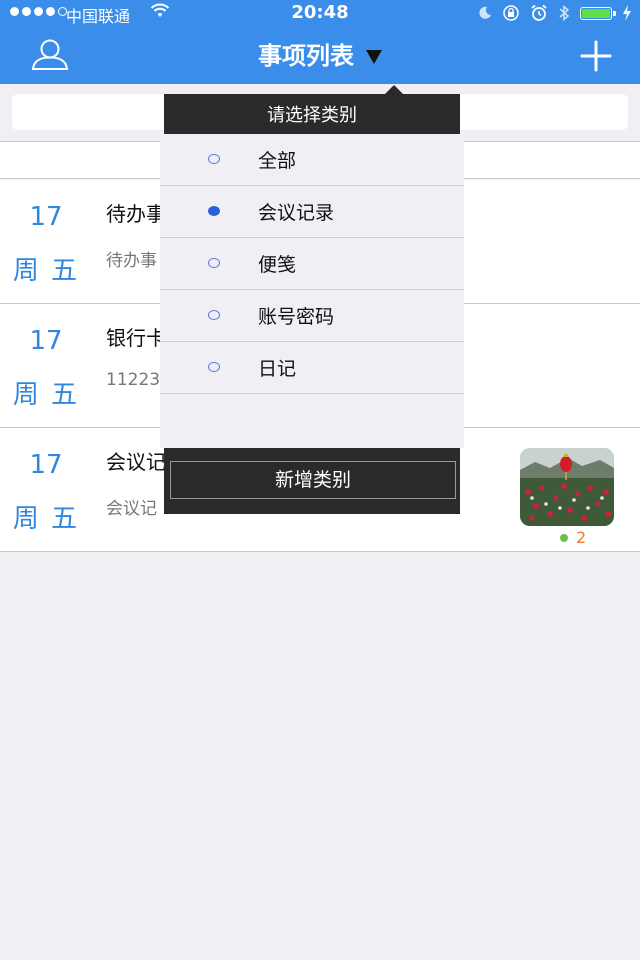 The width and height of the screenshot is (640, 960). Describe the element at coordinates (131, 509) in the screenshot. I see `item-subtitle: 会议记` at that location.